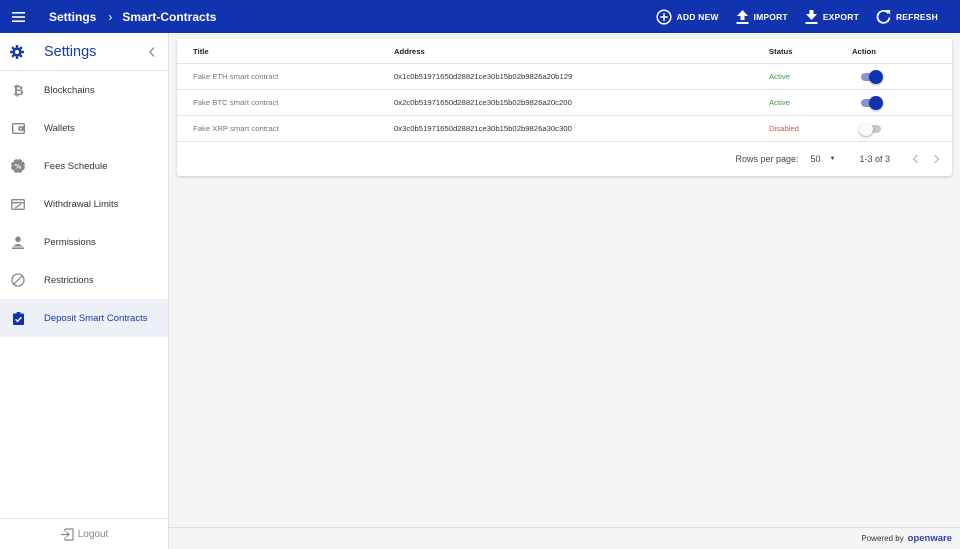 Image resolution: width=960 pixels, height=549 pixels. I want to click on column-header-action: Action, so click(864, 51).